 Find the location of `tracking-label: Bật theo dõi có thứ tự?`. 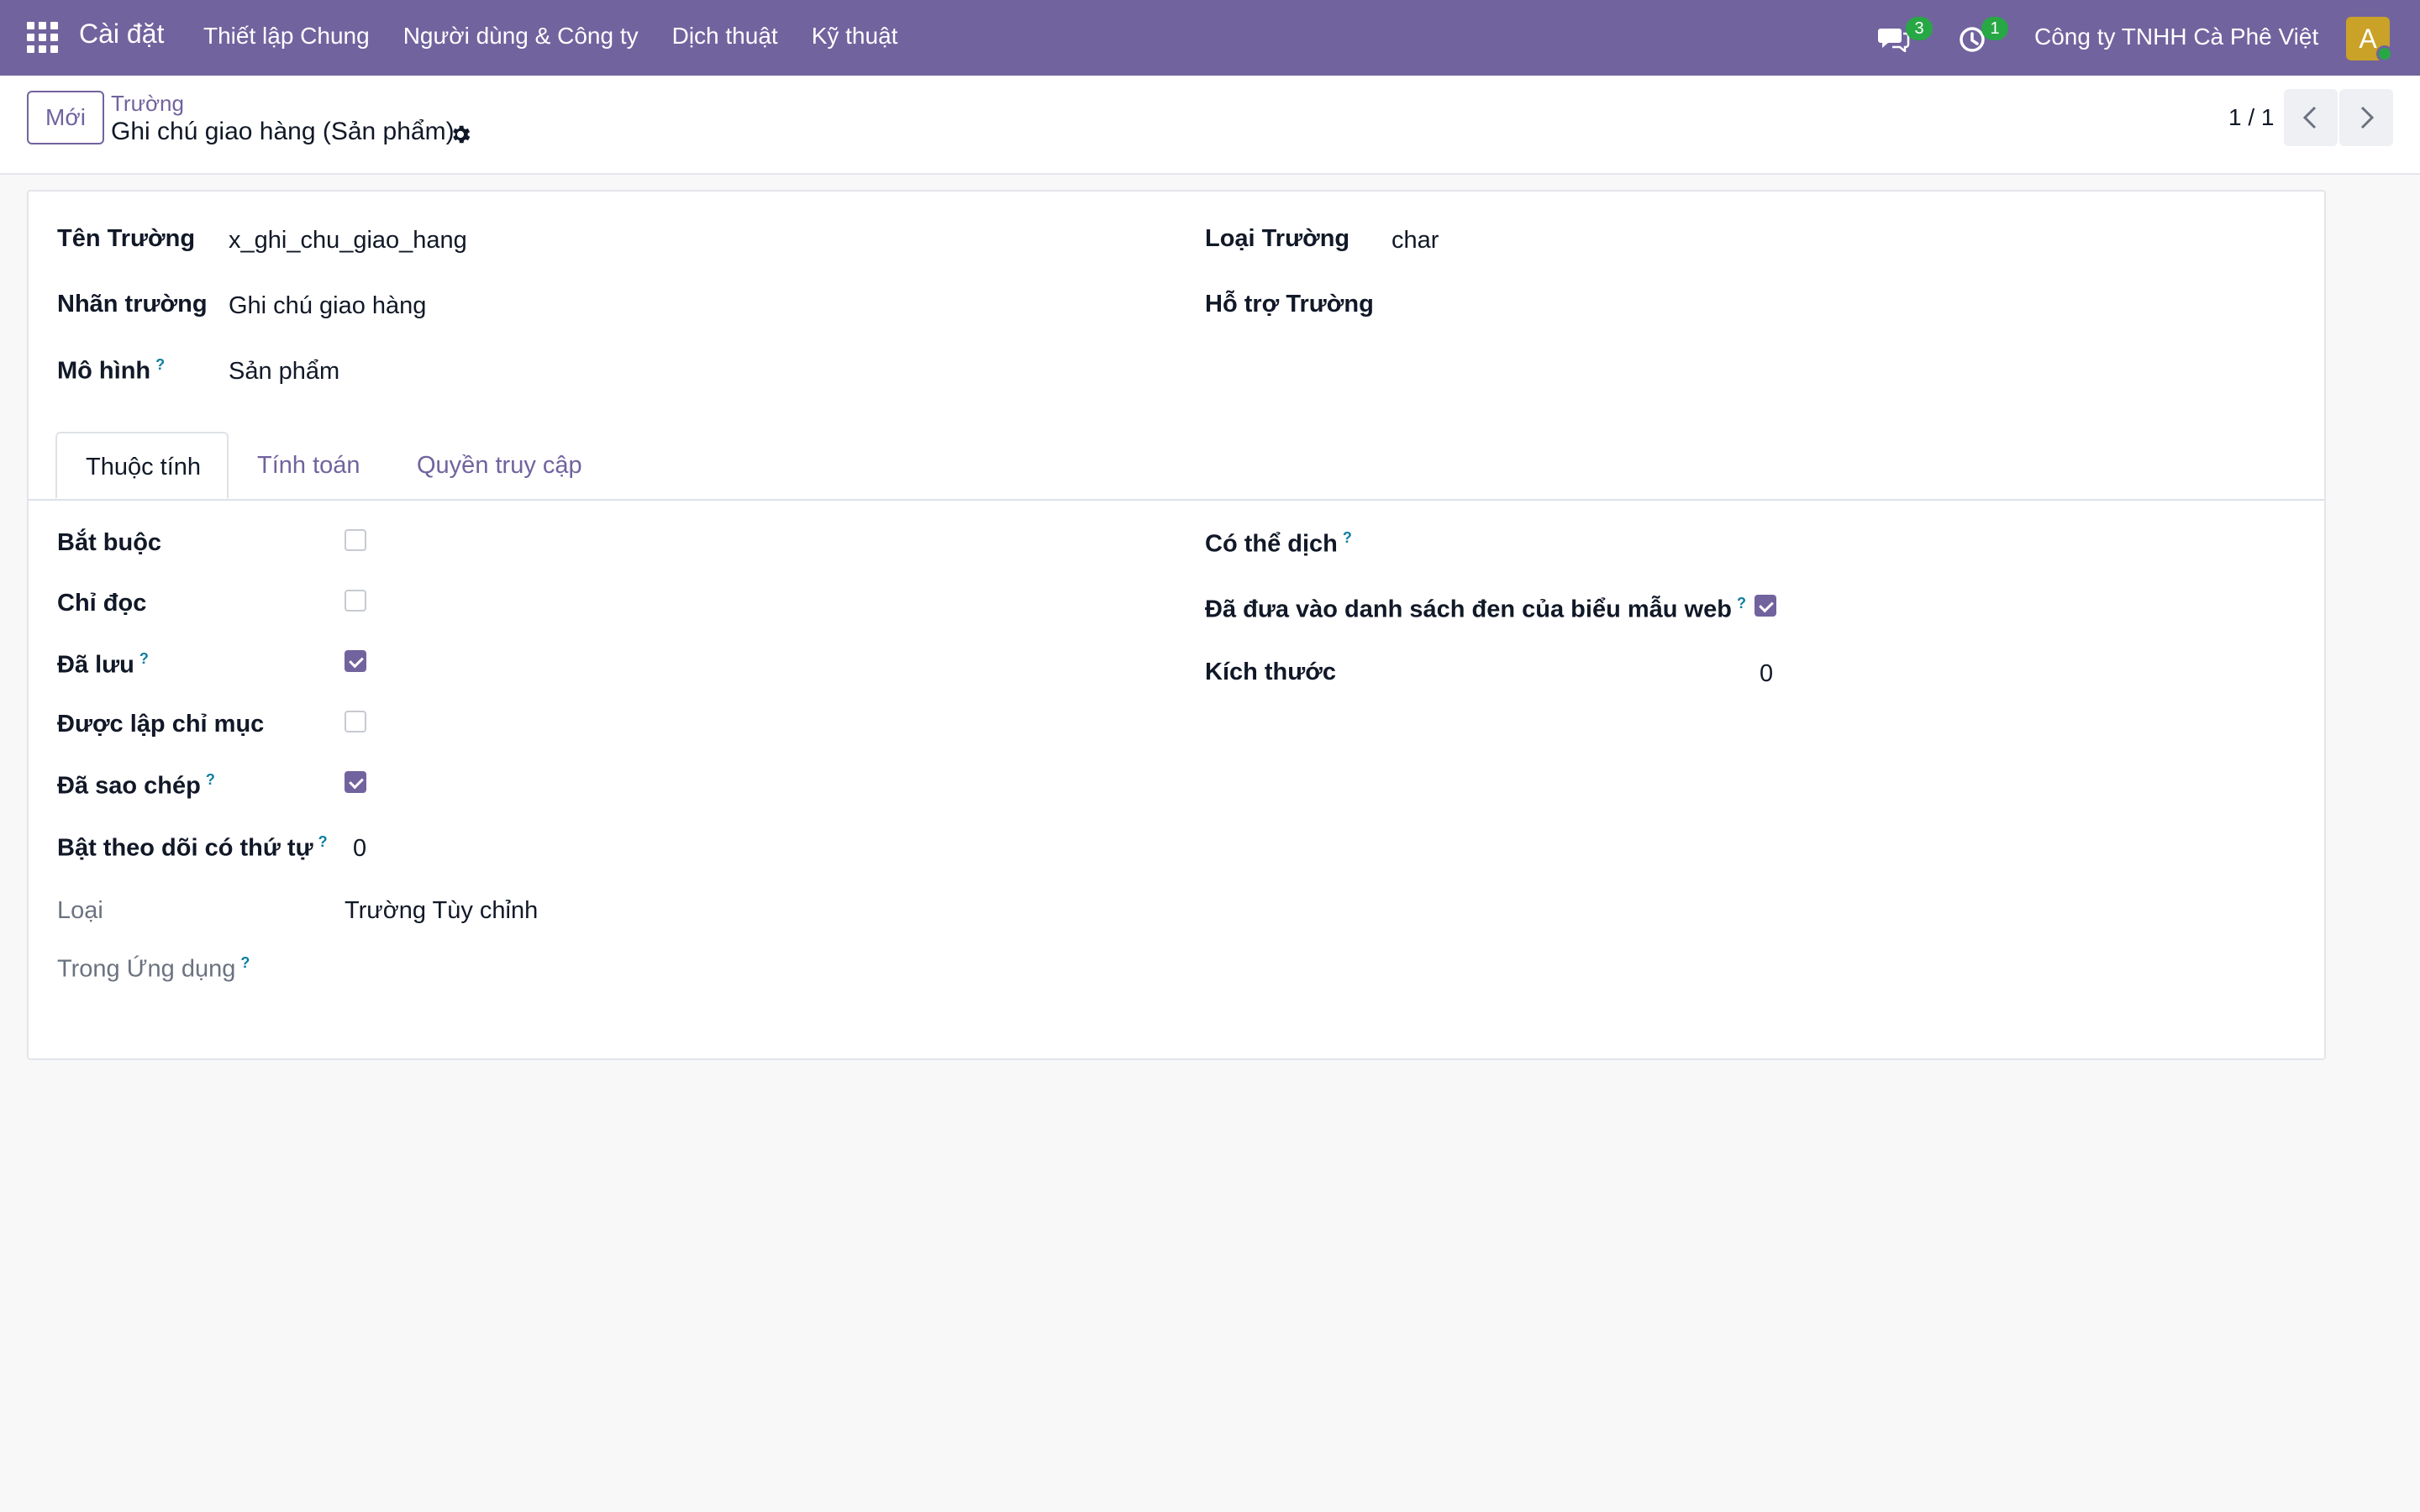

tracking-label: Bật theo dõi có thứ tự? is located at coordinates (192, 848).